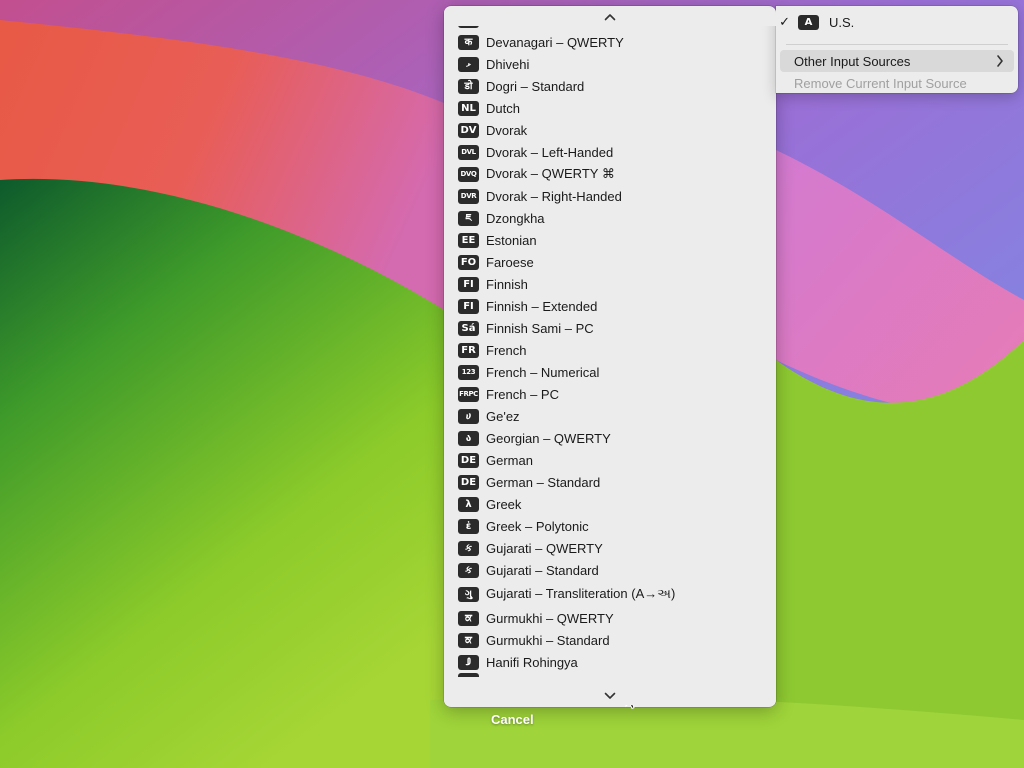 The height and width of the screenshot is (768, 1024). I want to click on list-item: DV Dvorak, so click(610, 130).